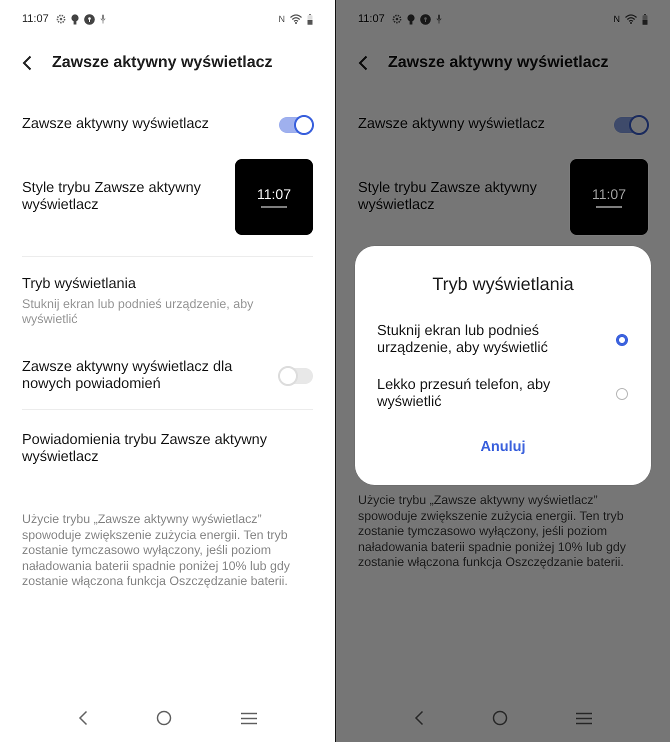  I want to click on setting-row: Zawsze aktywny wyświetlacz dla nowych powiadomień, so click(167, 376).